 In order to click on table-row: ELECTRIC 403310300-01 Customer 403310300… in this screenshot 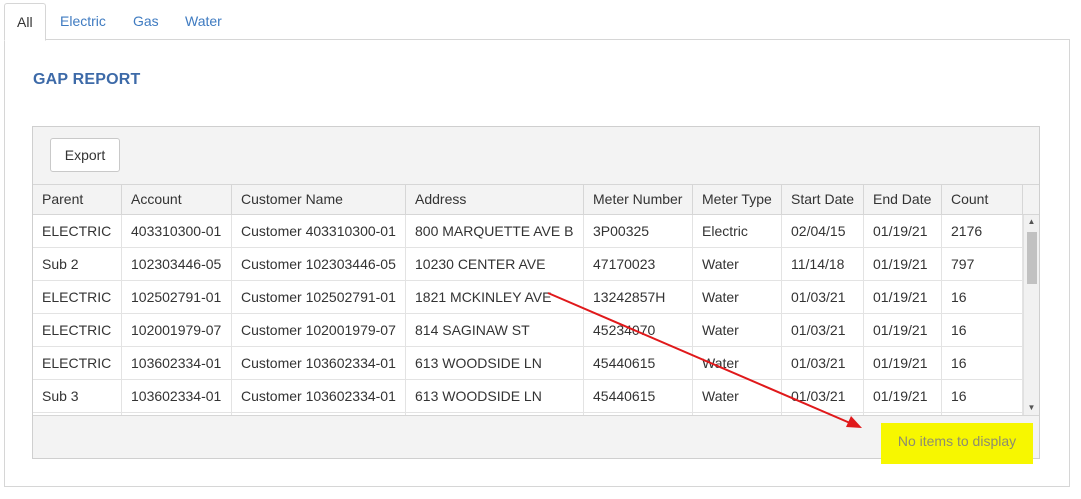, I will do `click(528, 231)`.